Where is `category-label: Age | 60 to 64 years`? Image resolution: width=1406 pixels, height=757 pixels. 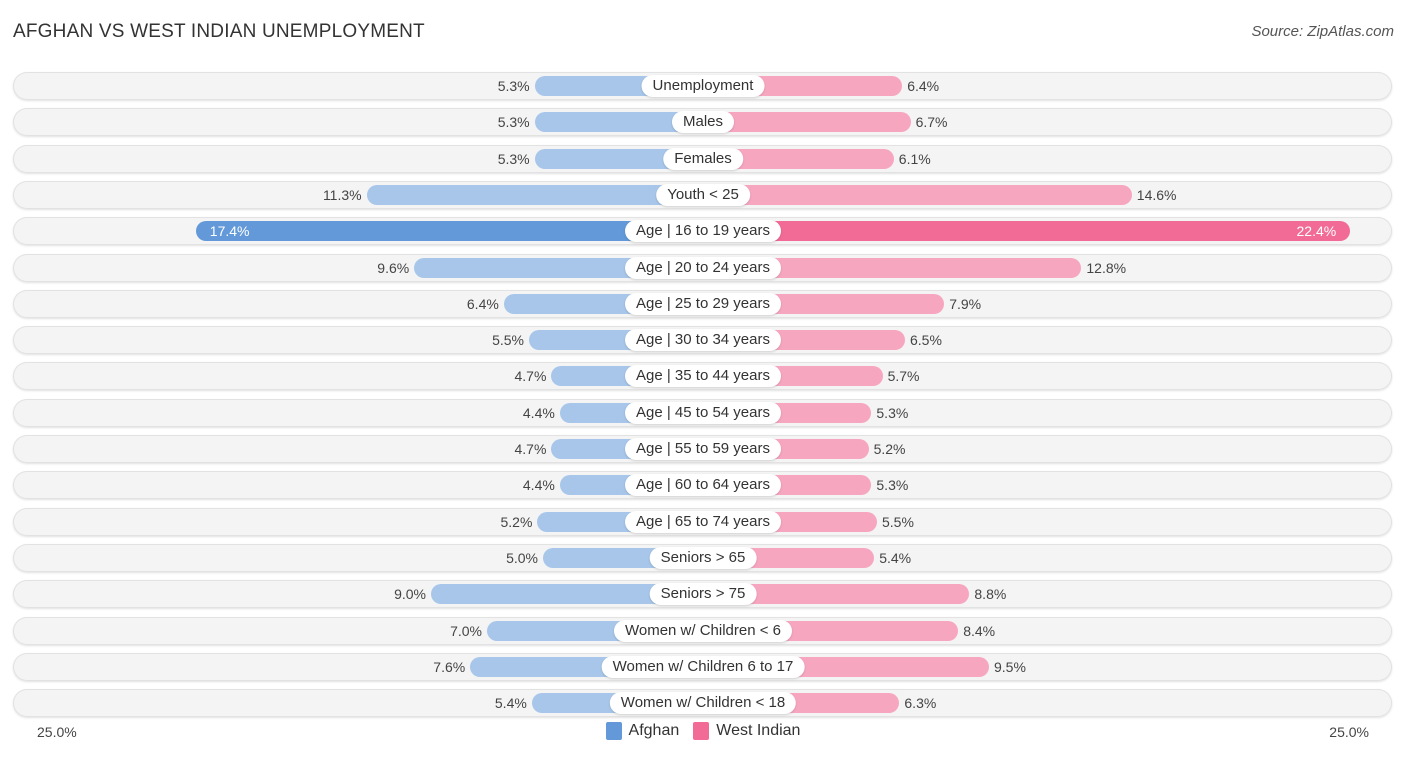 category-label: Age | 60 to 64 years is located at coordinates (703, 485).